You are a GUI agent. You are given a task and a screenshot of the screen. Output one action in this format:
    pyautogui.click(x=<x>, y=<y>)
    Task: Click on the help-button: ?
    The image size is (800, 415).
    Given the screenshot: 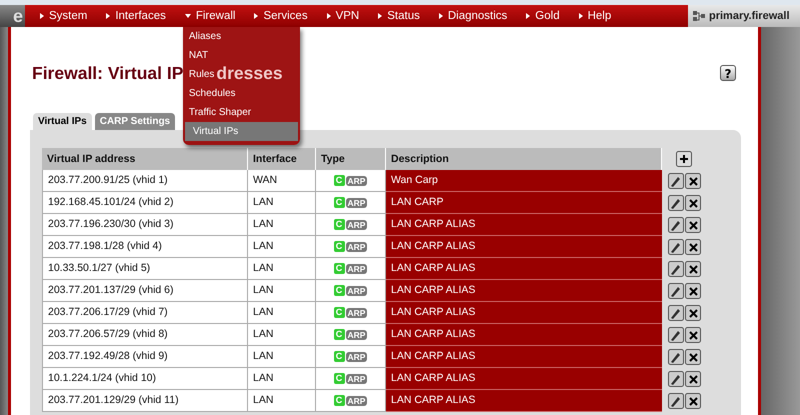 What is the action you would take?
    pyautogui.click(x=728, y=73)
    